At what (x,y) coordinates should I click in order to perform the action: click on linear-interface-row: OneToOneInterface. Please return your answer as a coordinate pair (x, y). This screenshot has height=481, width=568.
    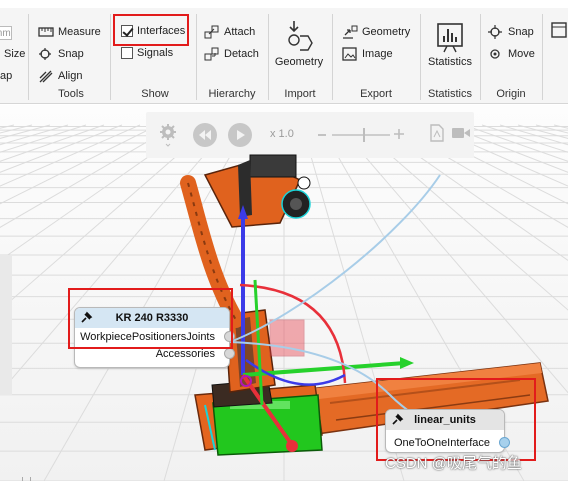
    Looking at the image, I should click on (448, 442).